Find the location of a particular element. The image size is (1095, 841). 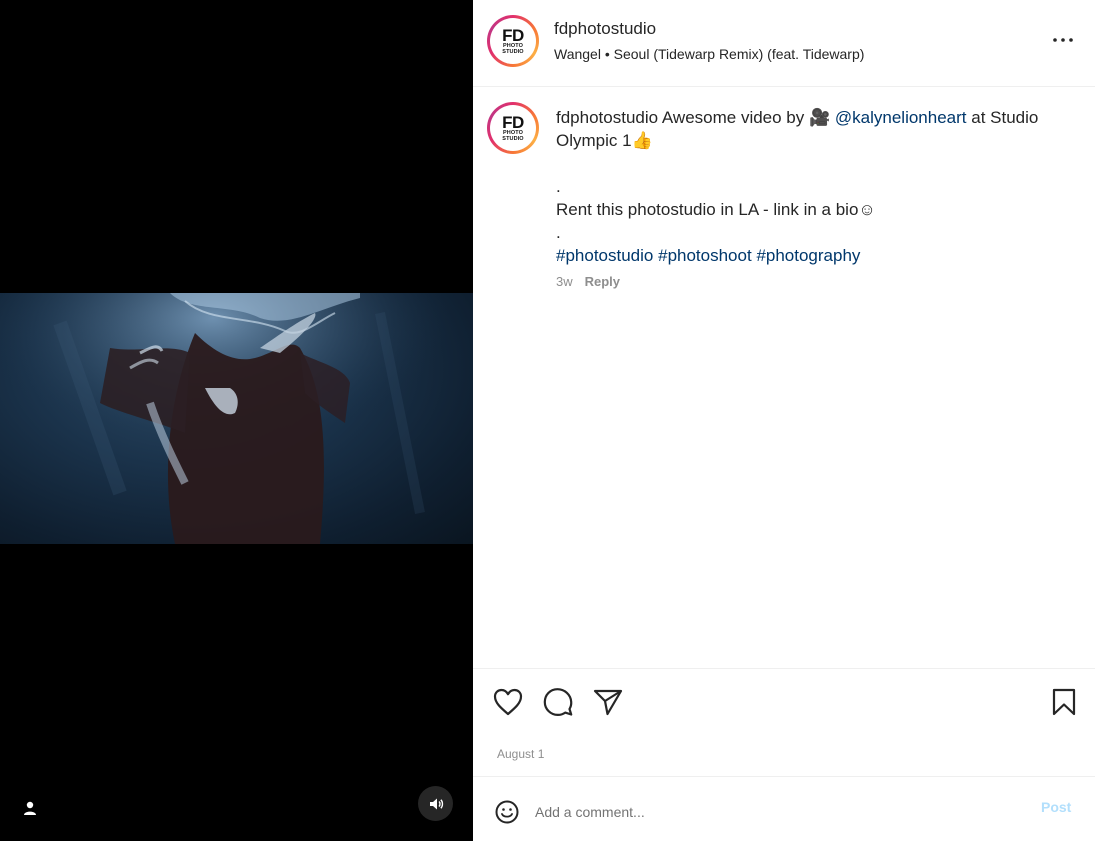

post-date: August 1 is located at coordinates (520, 754).